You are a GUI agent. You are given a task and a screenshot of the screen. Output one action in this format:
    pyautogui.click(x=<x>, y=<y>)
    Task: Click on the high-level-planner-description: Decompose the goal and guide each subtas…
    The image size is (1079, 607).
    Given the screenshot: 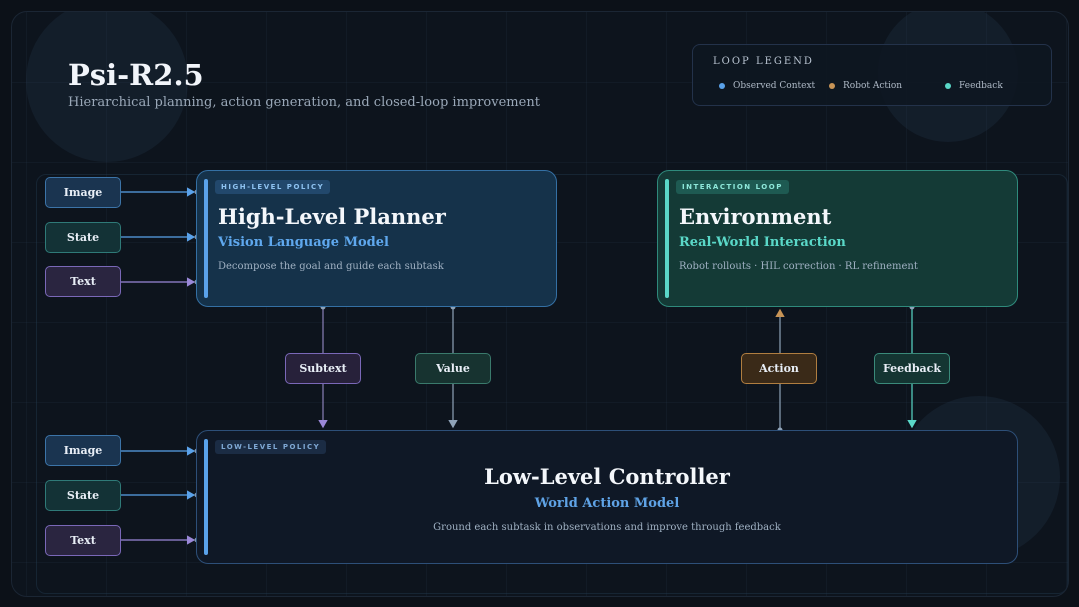 What is the action you would take?
    pyautogui.click(x=331, y=266)
    